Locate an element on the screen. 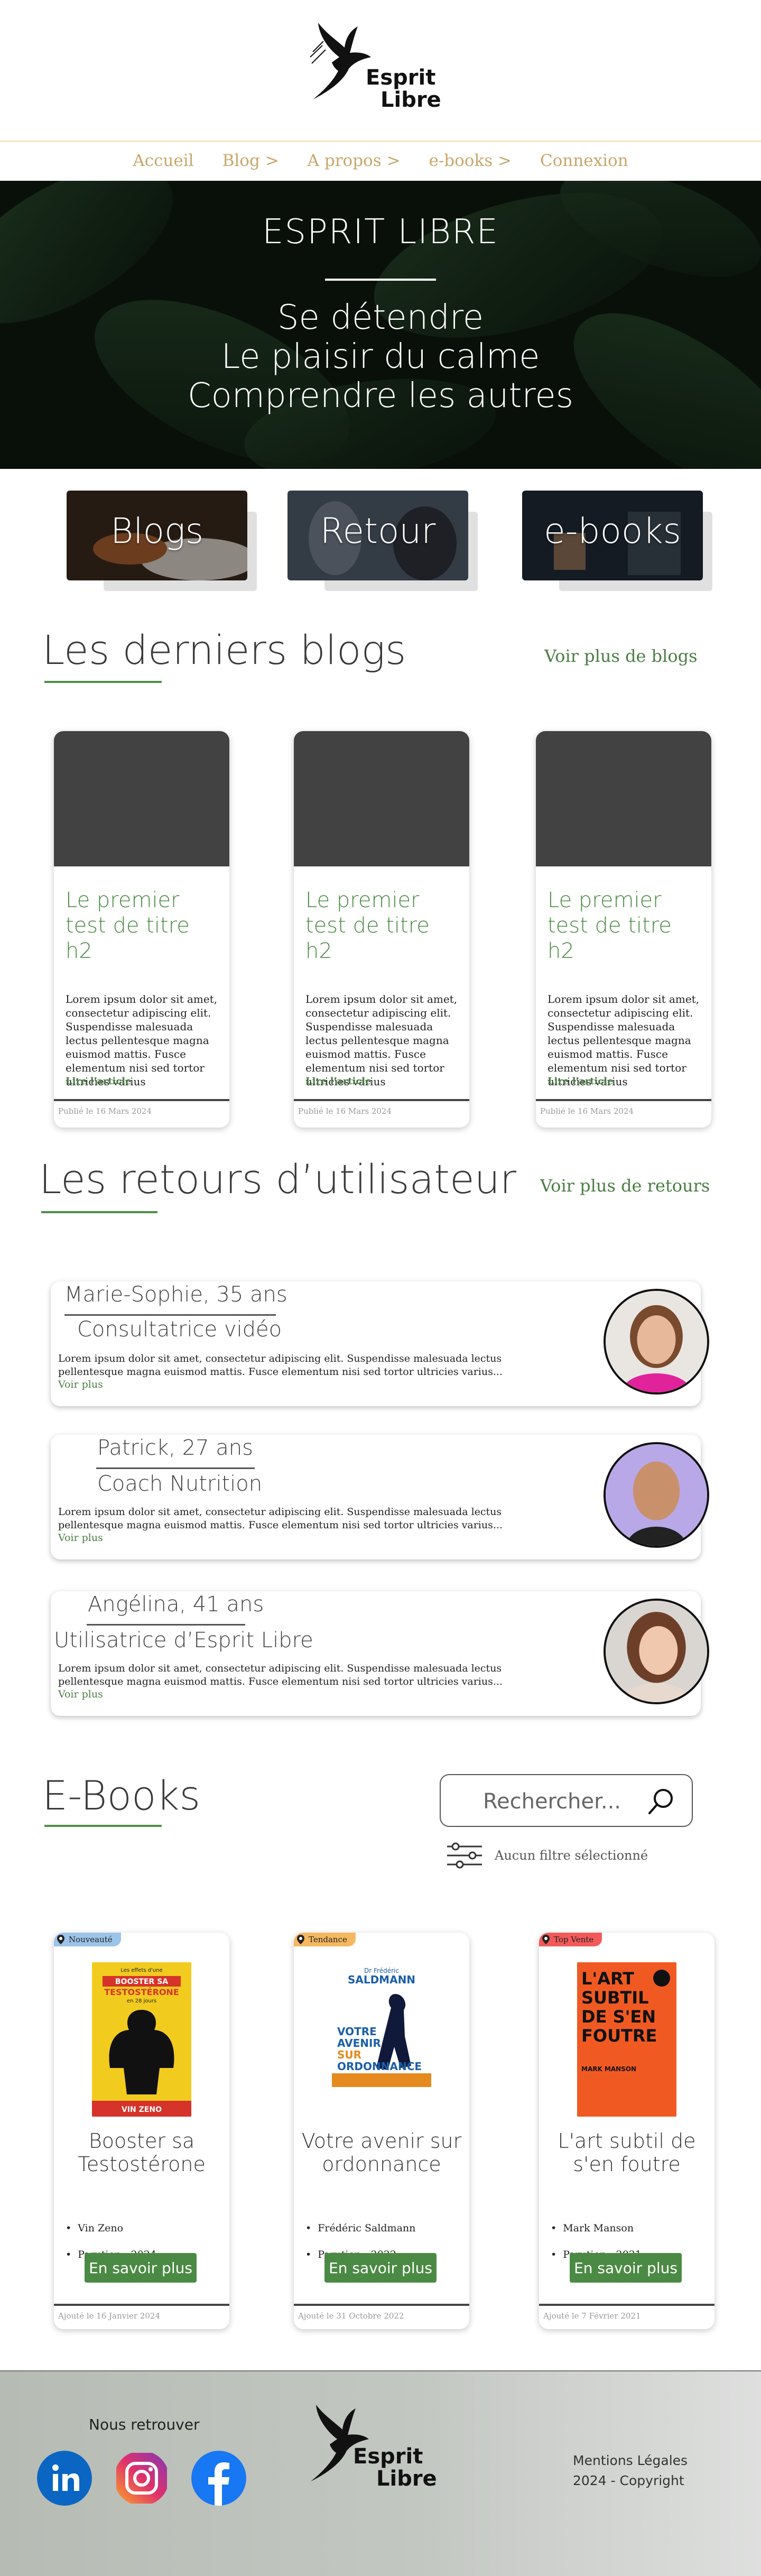 The image size is (761, 2576). ebook-date: Ajouté le 7 Février 2021 is located at coordinates (592, 2316).